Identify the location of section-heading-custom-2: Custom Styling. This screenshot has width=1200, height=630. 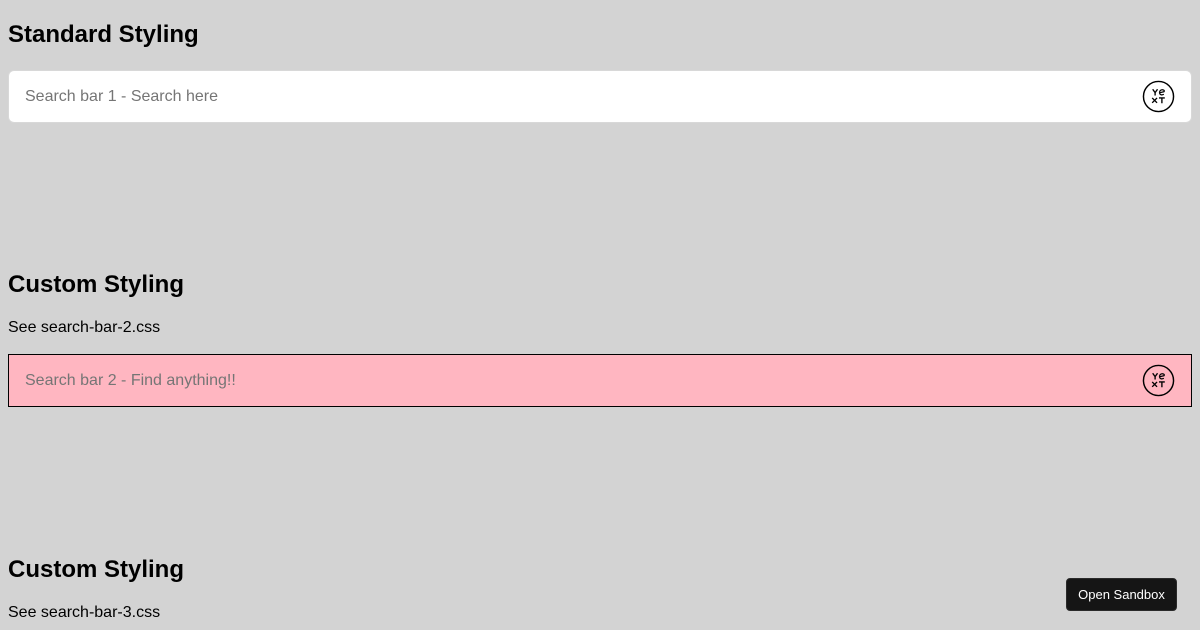
(96, 284).